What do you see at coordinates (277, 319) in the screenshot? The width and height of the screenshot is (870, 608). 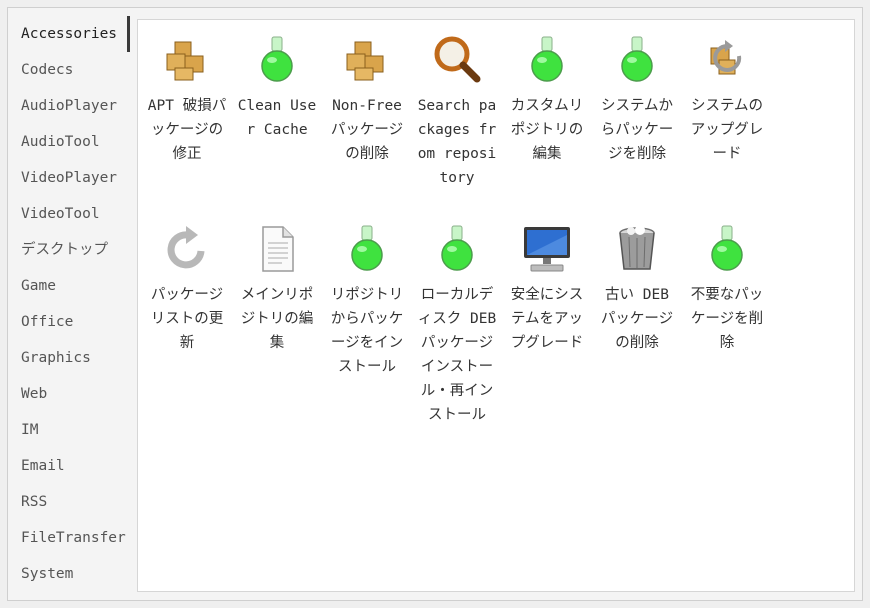 I see `launcher-label: メインリポジトリの編集` at bounding box center [277, 319].